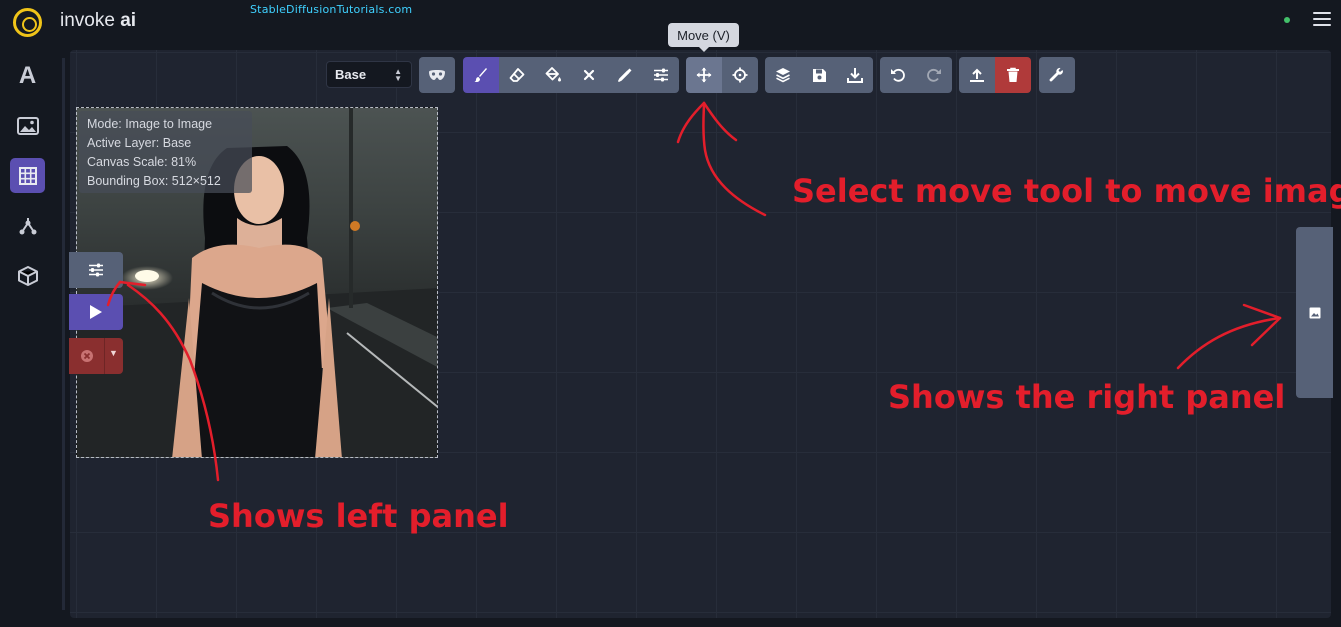 This screenshot has height=627, width=1341. Describe the element at coordinates (1087, 397) in the screenshot. I see `annotation-right-panel: Shows the right panel` at that location.